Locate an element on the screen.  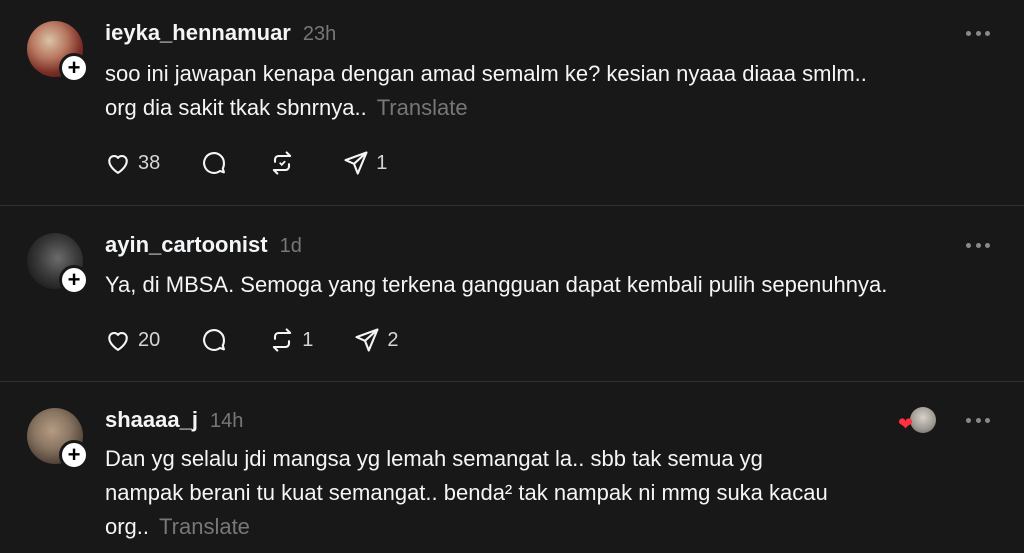
repost-button is located at coordinates (285, 163).